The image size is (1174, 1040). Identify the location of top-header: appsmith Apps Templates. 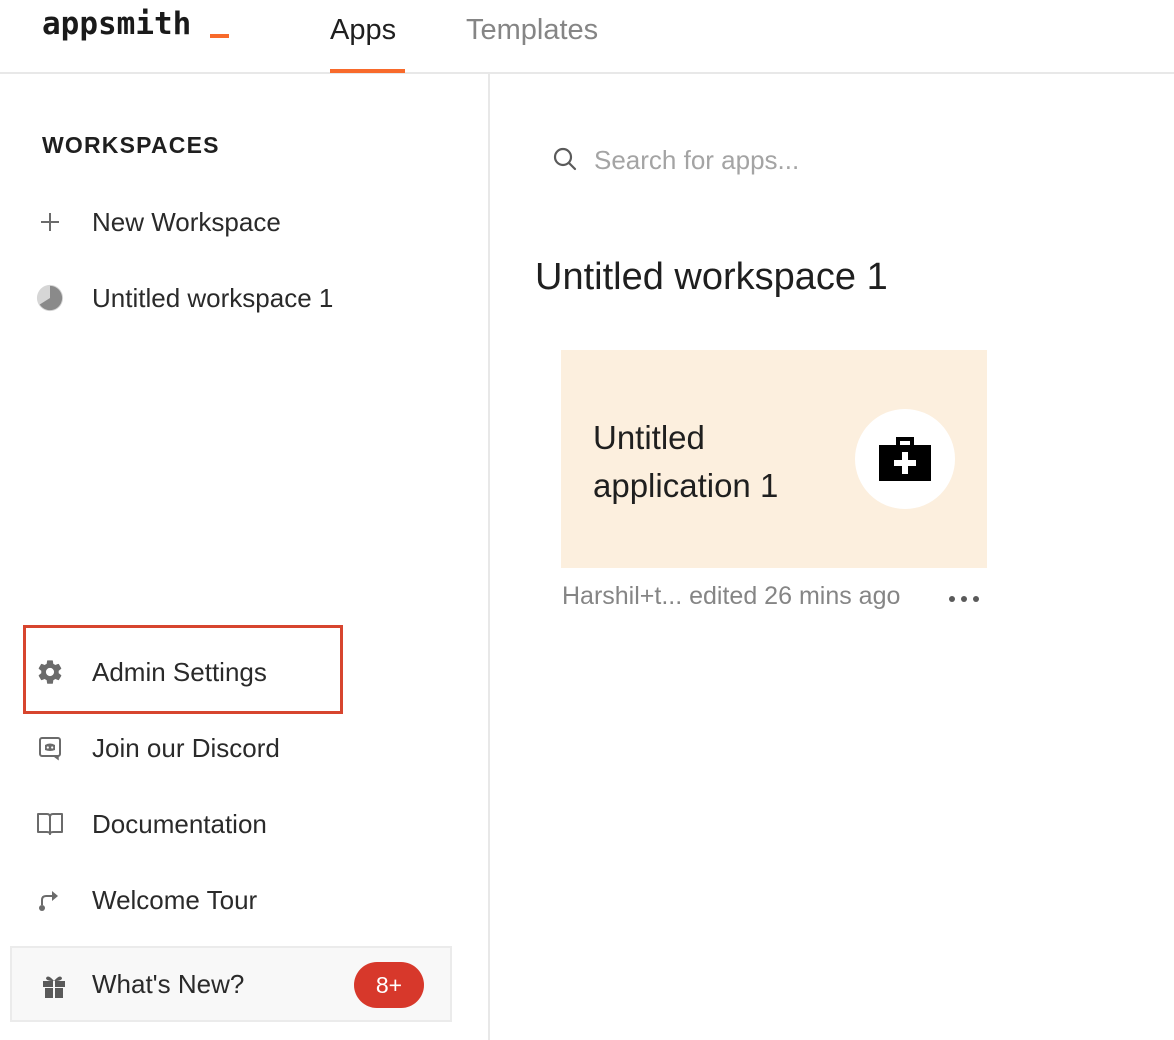
(587, 37).